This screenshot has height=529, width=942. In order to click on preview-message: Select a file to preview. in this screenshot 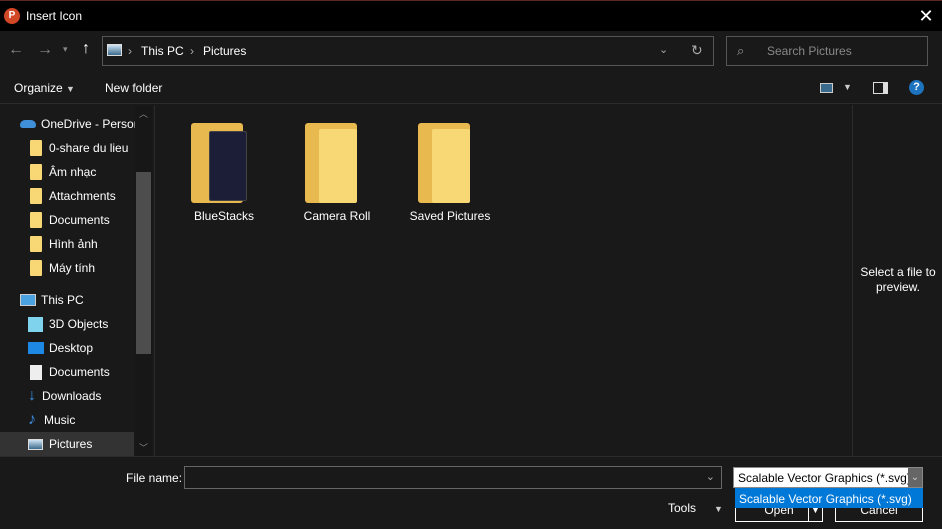, I will do `click(898, 279)`.